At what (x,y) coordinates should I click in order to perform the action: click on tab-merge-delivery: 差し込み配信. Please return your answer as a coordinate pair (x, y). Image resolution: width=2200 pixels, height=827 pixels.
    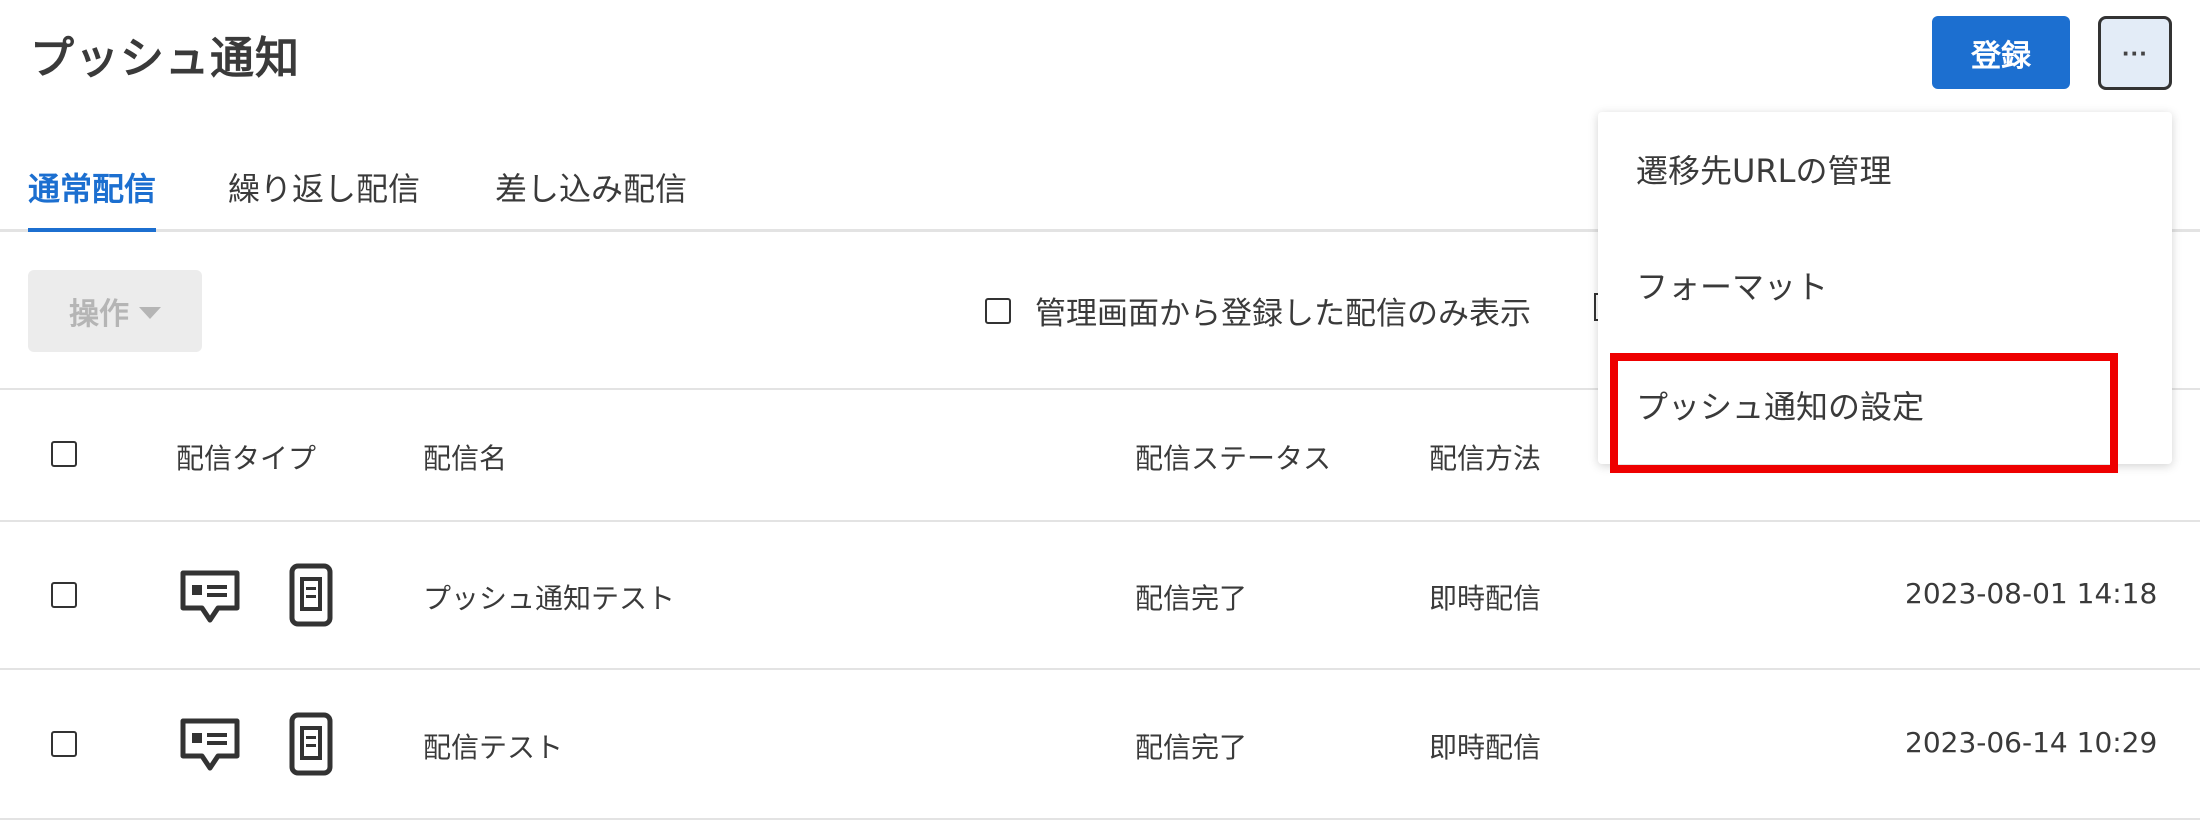
    Looking at the image, I should click on (591, 198).